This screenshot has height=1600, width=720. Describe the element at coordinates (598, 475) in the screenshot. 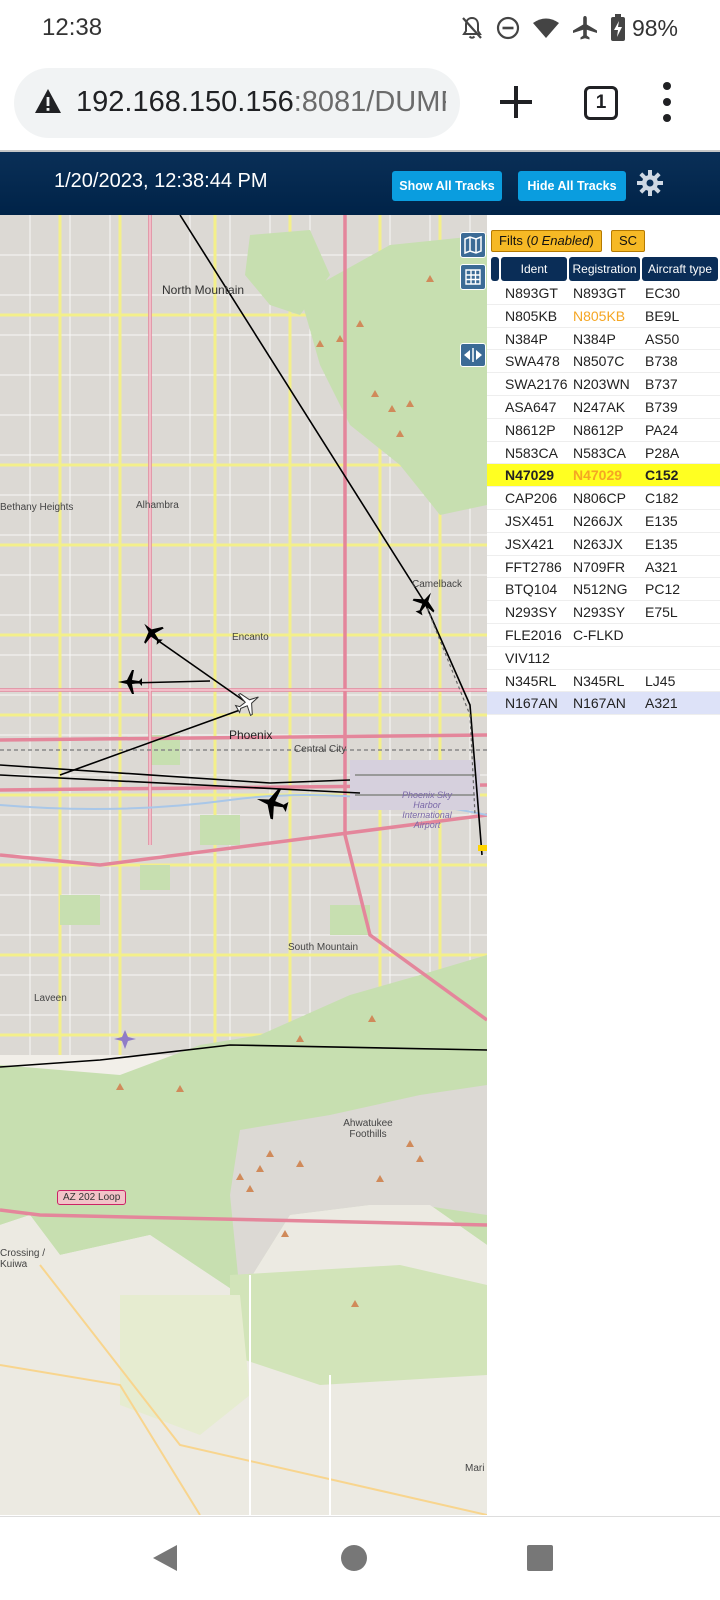

I see `cell-registration: N47029` at that location.